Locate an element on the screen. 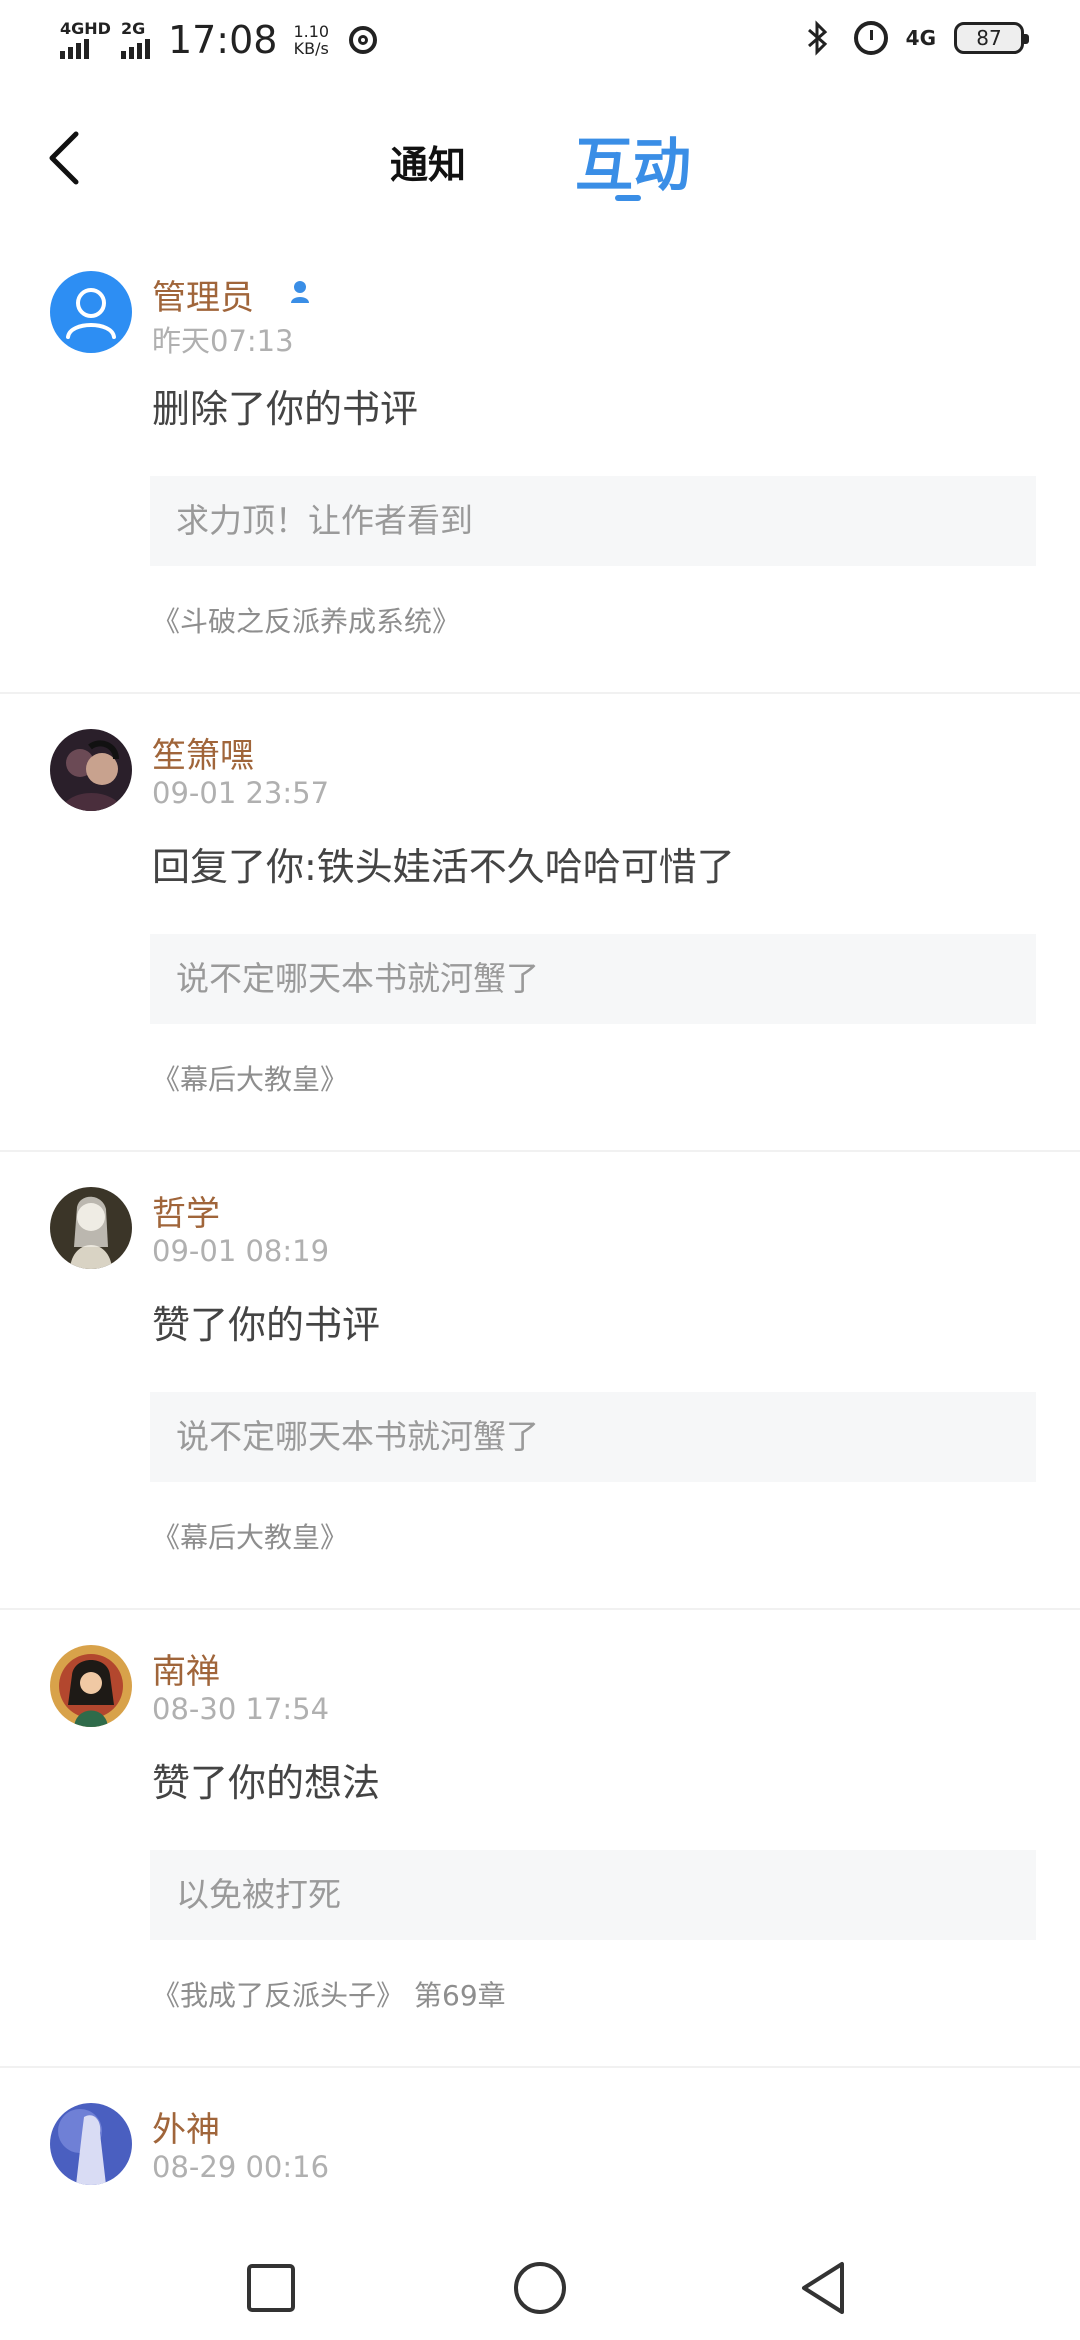  book-title: 《斗破之反派养成系统》 is located at coordinates (306, 621).